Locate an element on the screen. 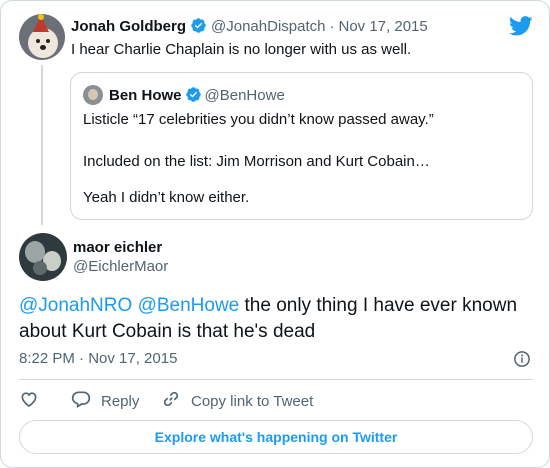  heart-icon is located at coordinates (34, 401).